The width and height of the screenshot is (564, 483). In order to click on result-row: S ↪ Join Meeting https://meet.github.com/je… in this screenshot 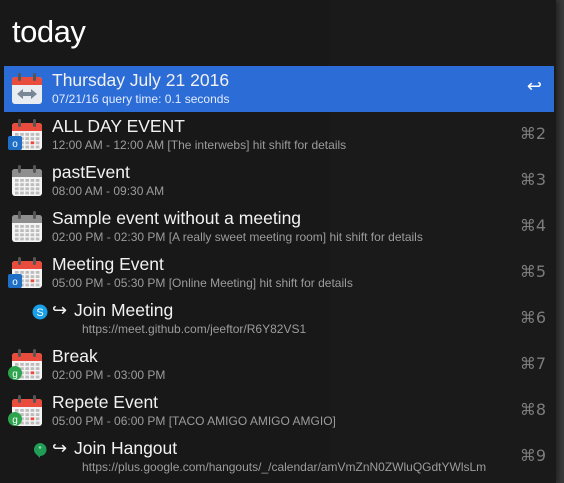, I will do `click(279, 319)`.